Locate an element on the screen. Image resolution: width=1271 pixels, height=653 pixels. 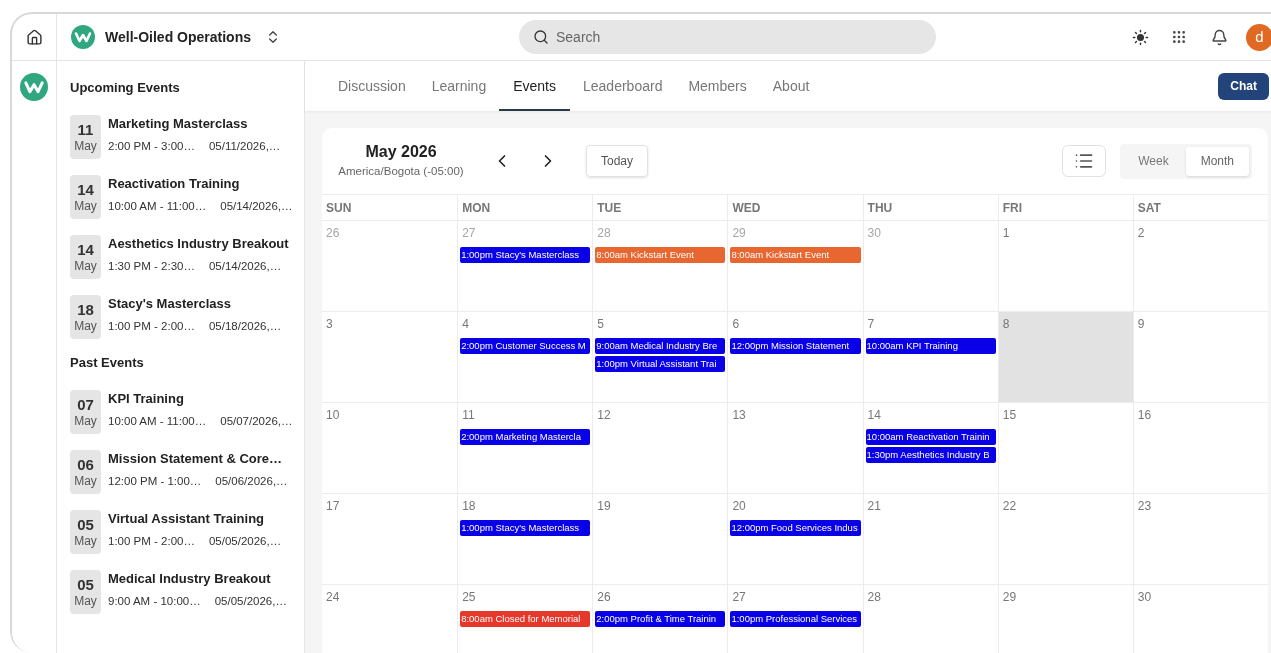
day-number: 2 is located at coordinates (1141, 233).